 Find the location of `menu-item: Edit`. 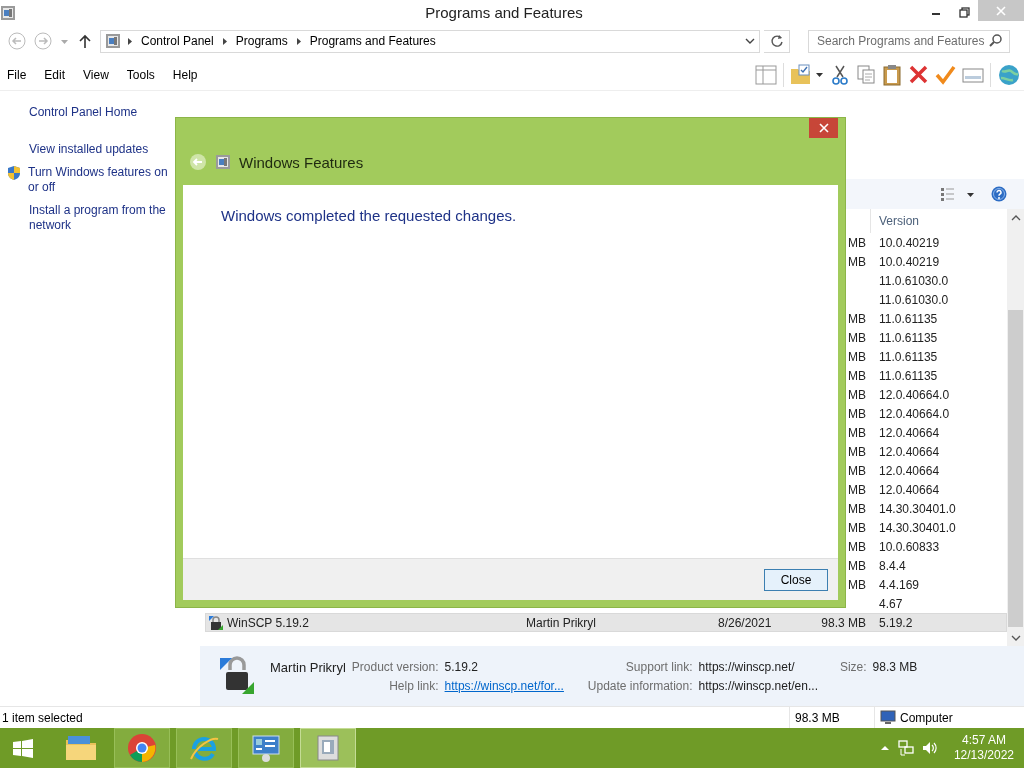

menu-item: Edit is located at coordinates (54, 74).